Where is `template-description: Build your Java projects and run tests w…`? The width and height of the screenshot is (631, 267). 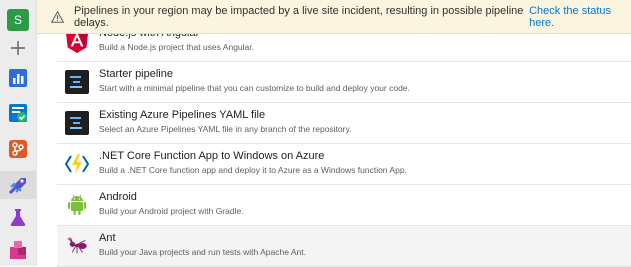
template-description: Build your Java projects and run tests w… is located at coordinates (202, 252).